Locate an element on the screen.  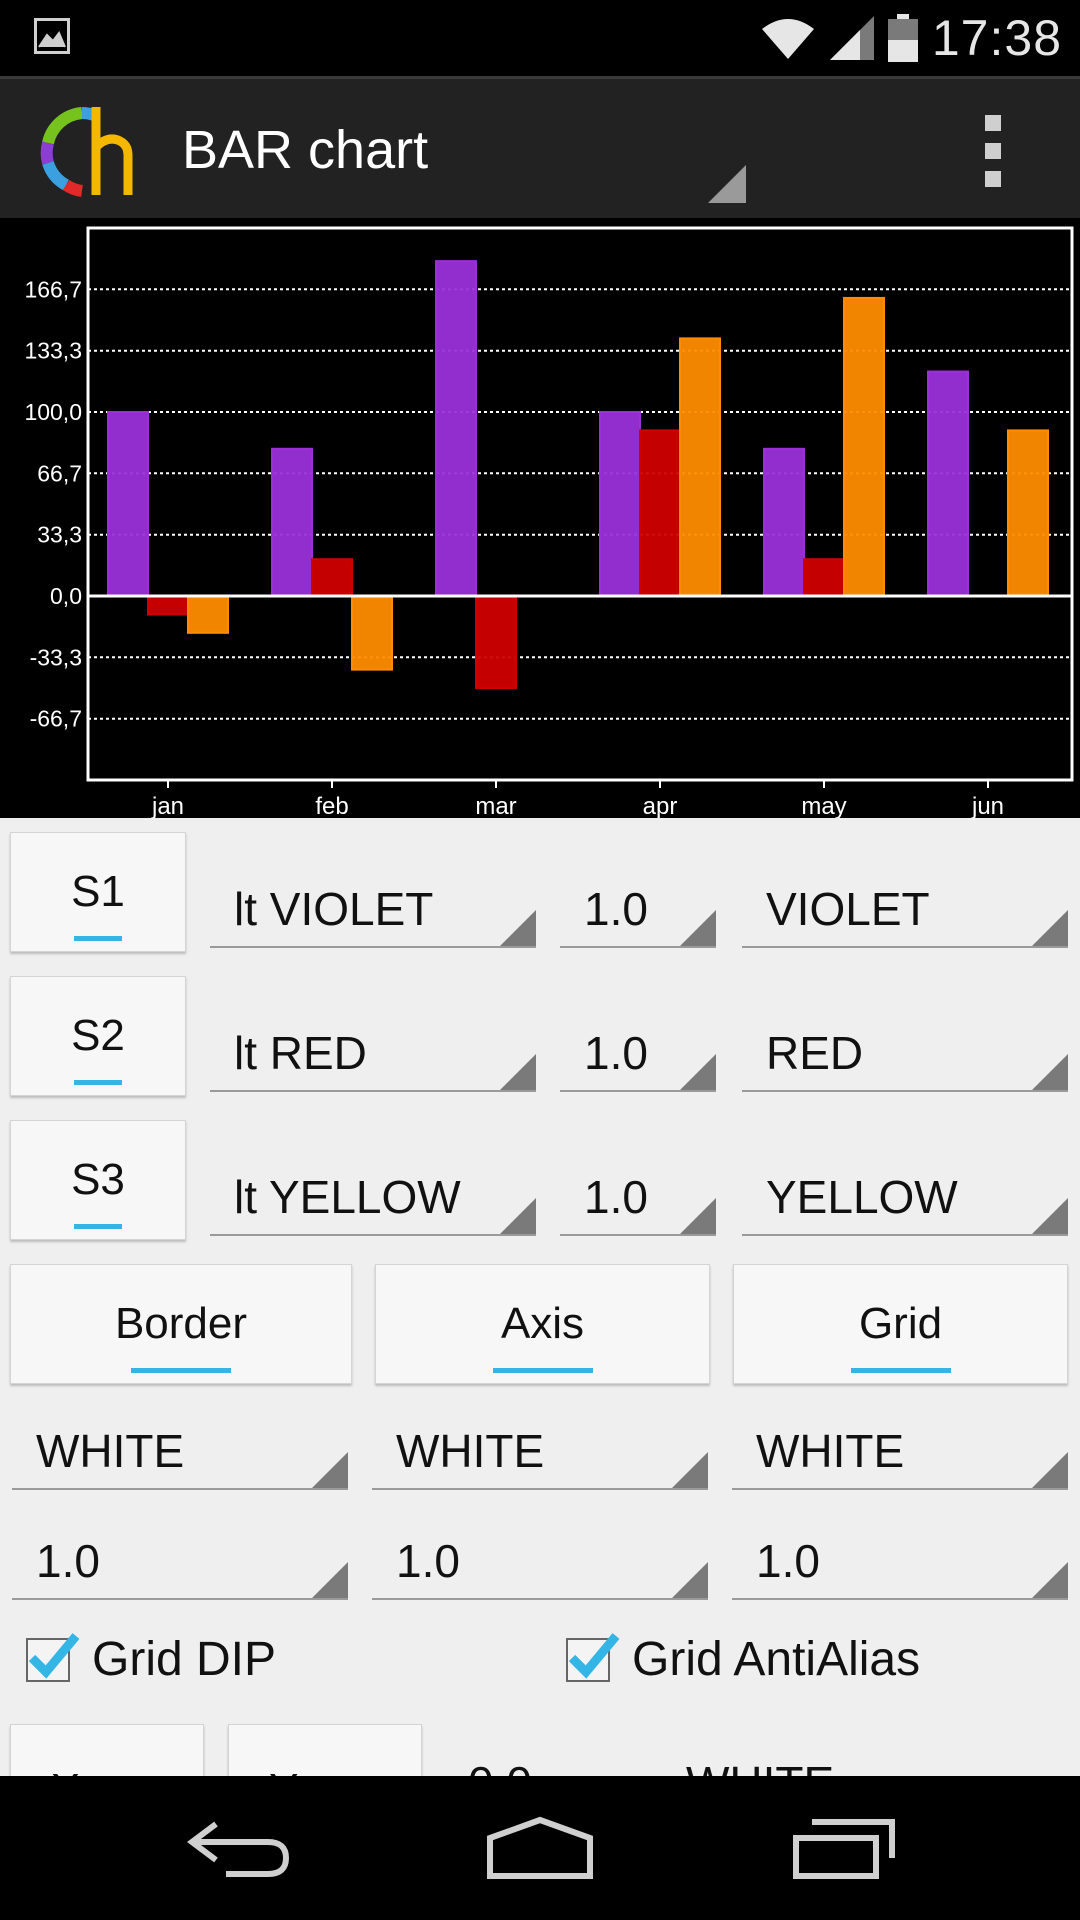
axis-button: Axis is located at coordinates (542, 1324).